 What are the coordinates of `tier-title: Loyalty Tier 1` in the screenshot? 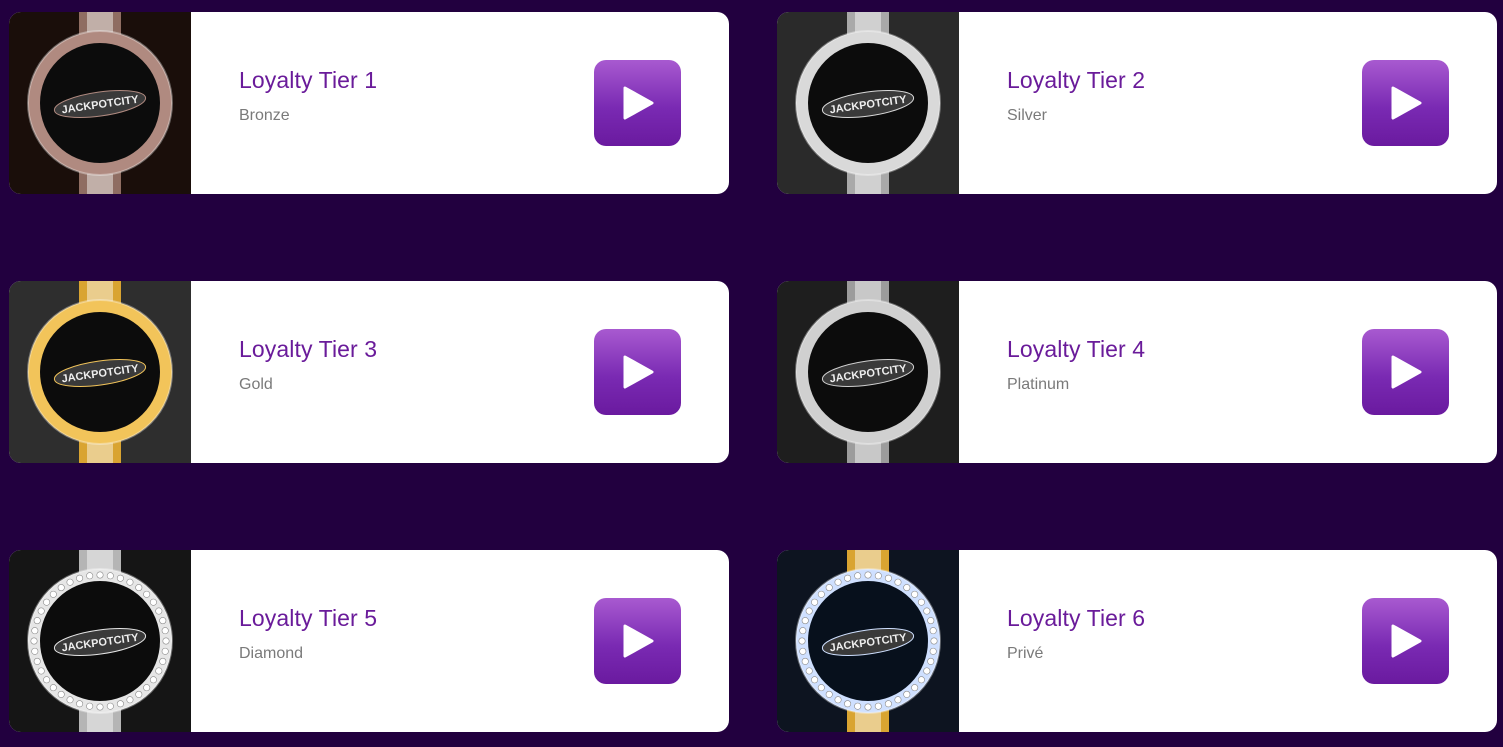 It's located at (308, 80).